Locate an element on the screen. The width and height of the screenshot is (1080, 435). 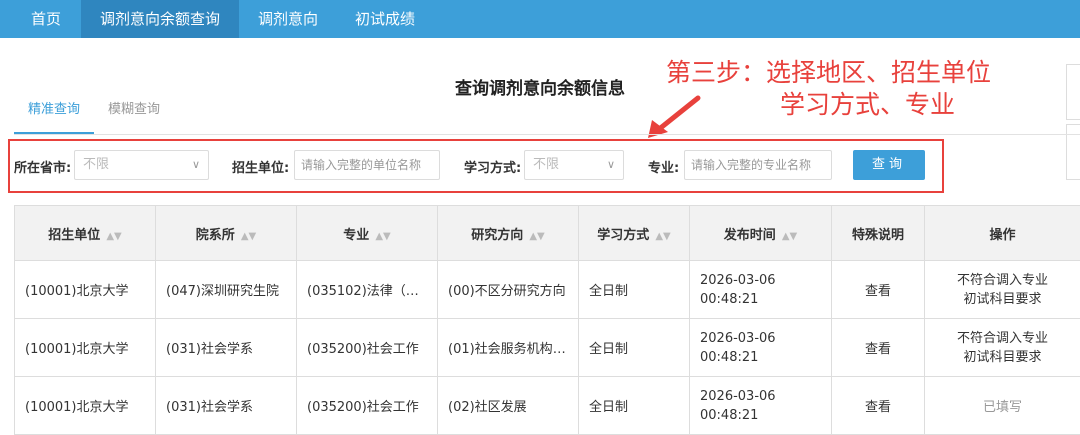
annotation-text-line1: 第三步：选择地区、招生单位 is located at coordinates (828, 73).